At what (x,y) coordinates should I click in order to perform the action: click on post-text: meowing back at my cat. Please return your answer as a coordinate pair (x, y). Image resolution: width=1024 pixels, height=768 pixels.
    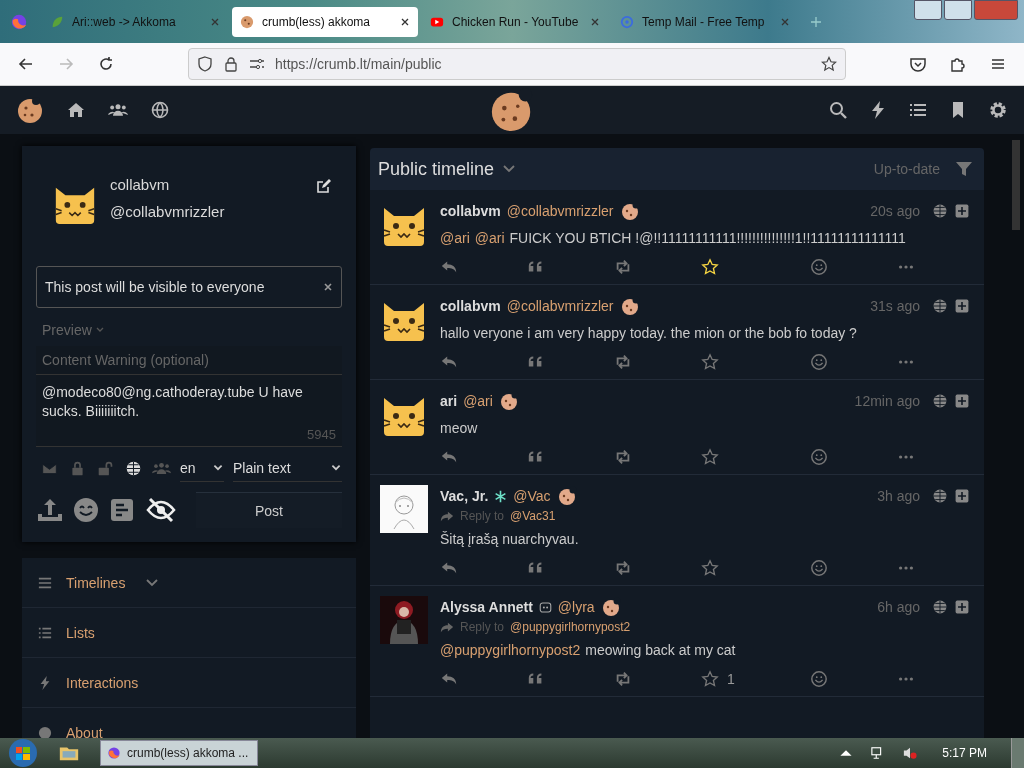
    Looking at the image, I should click on (660, 650).